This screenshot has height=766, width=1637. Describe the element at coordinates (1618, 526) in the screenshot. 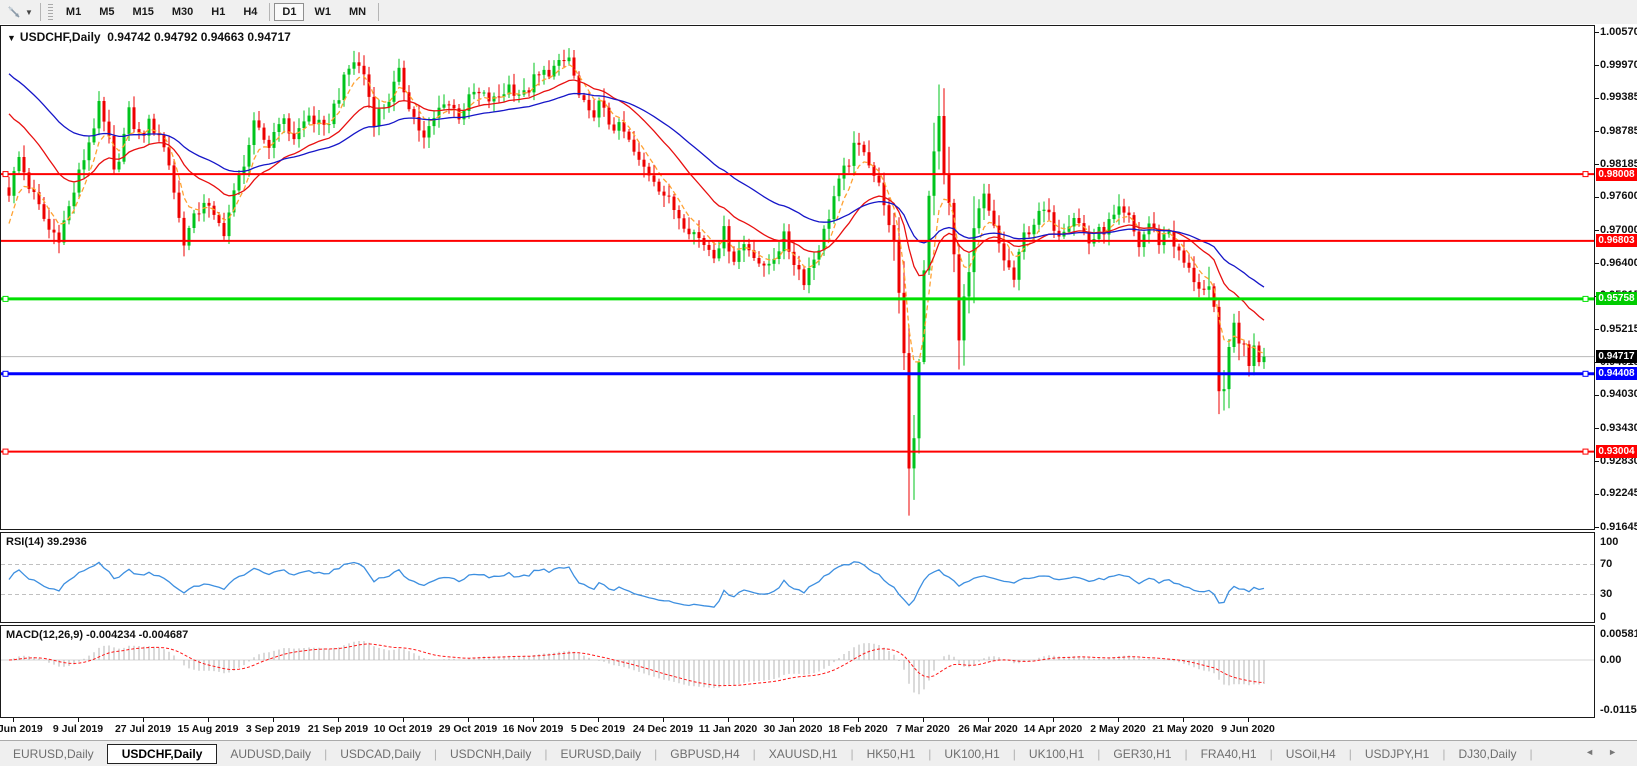

I see `price-axis-label: 0.91645` at that location.